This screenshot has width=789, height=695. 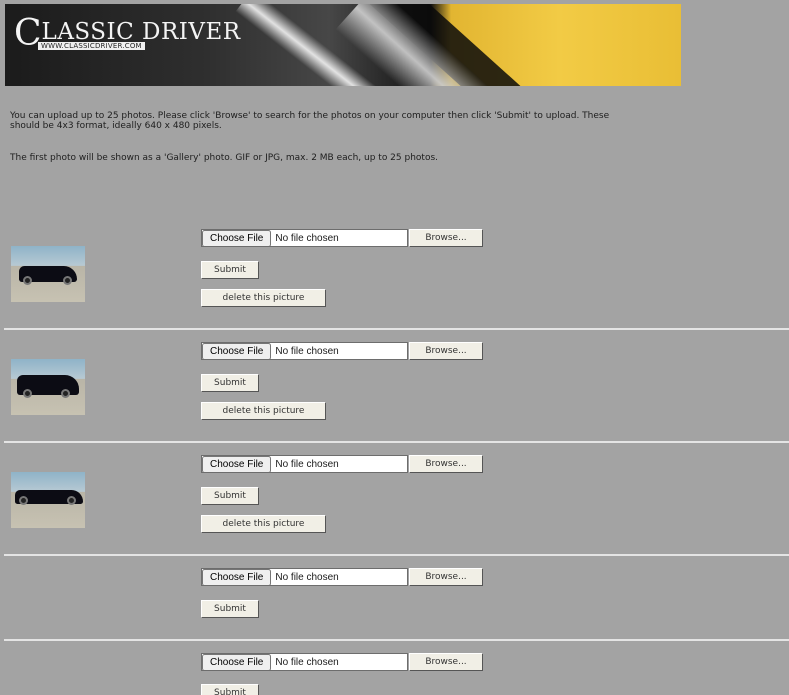 What do you see at coordinates (91, 46) in the screenshot?
I see `logo-url: WWW.CLASSICDRIVER.COM` at bounding box center [91, 46].